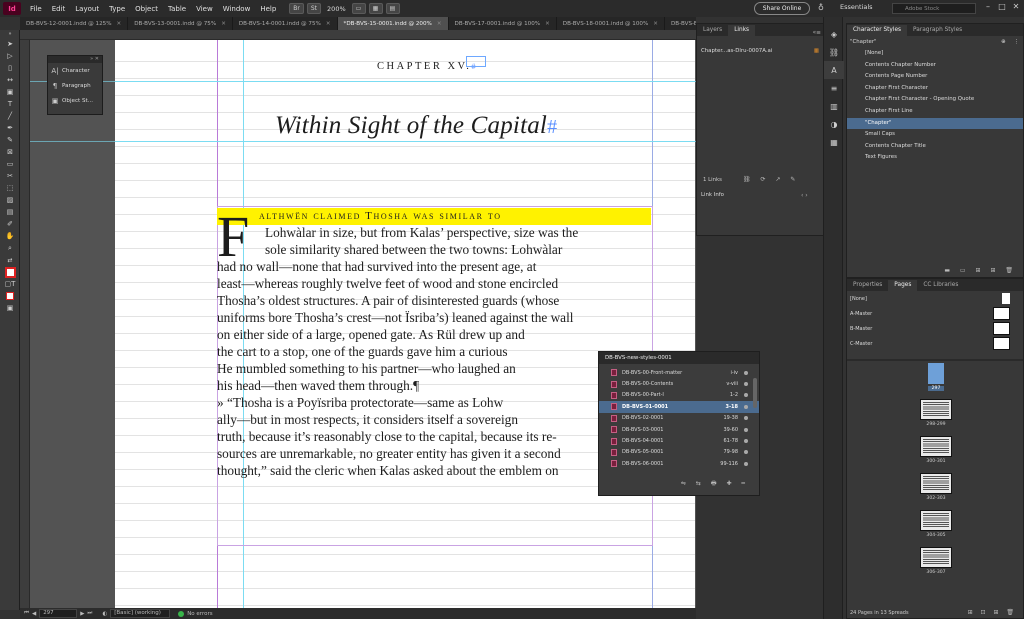 This screenshot has height=619, width=1024. What do you see at coordinates (314, 8) in the screenshot?
I see `stock-button: St` at bounding box center [314, 8].